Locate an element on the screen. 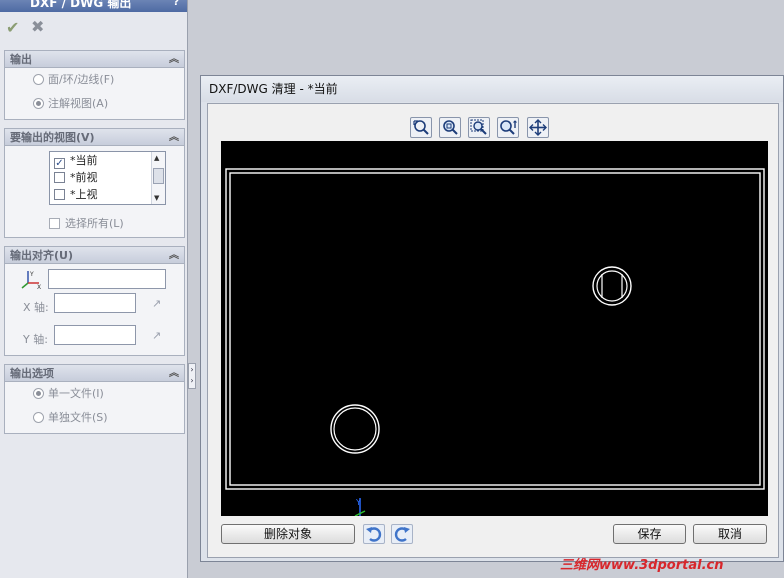  circle-large-outer is located at coordinates (355, 429).